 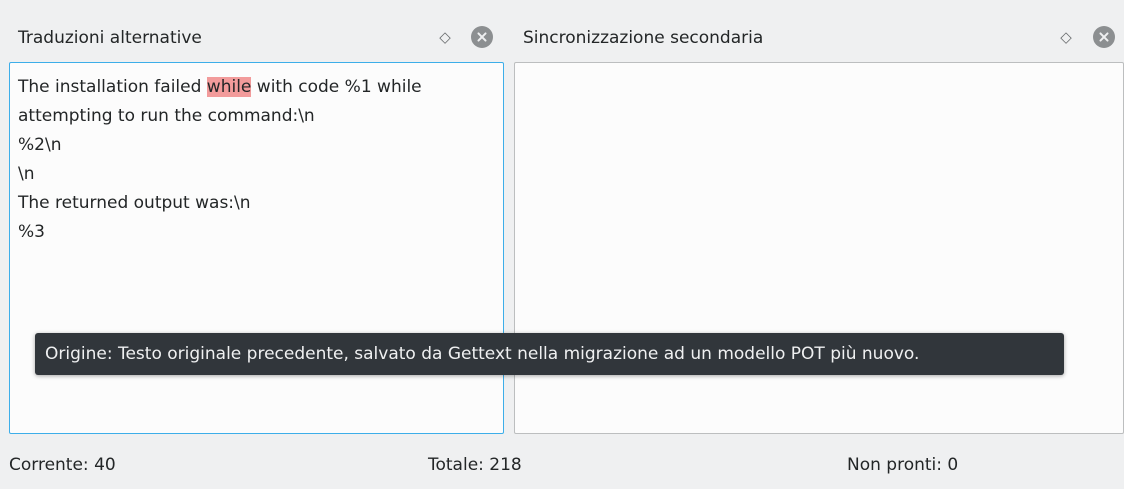 I want to click on highlighted-word: while, so click(x=229, y=87).